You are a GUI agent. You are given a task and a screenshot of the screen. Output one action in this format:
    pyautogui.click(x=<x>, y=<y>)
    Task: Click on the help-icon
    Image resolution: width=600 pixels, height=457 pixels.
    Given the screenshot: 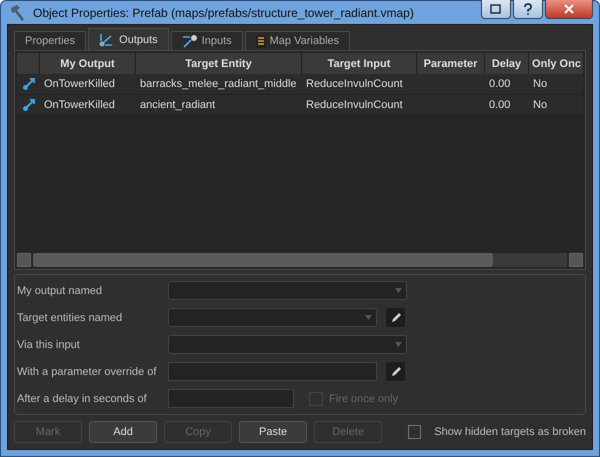 What is the action you would take?
    pyautogui.click(x=528, y=8)
    